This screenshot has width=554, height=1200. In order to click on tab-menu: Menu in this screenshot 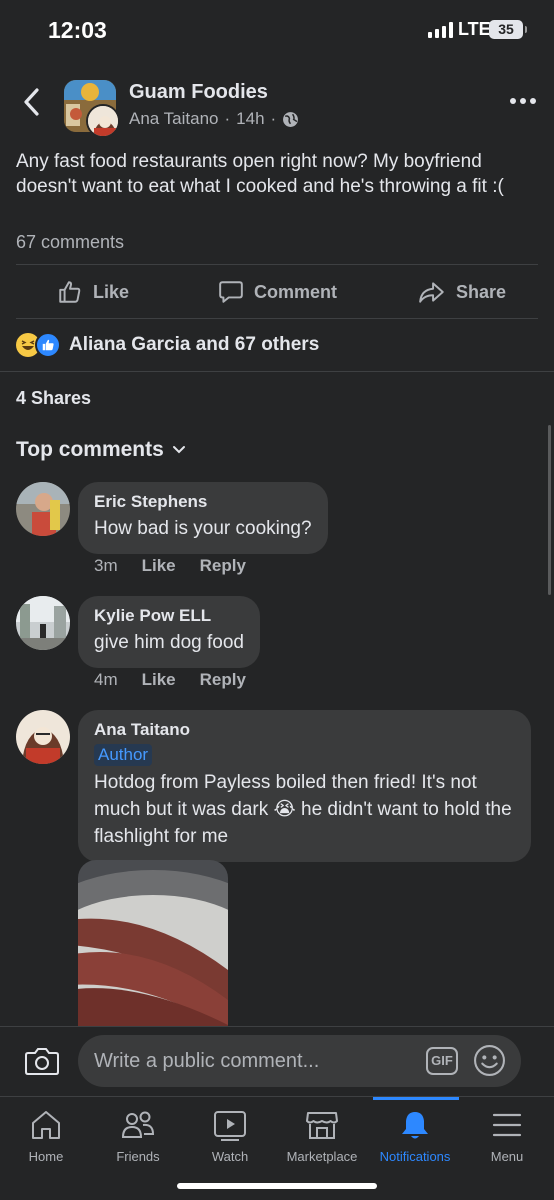, I will do `click(507, 1137)`.